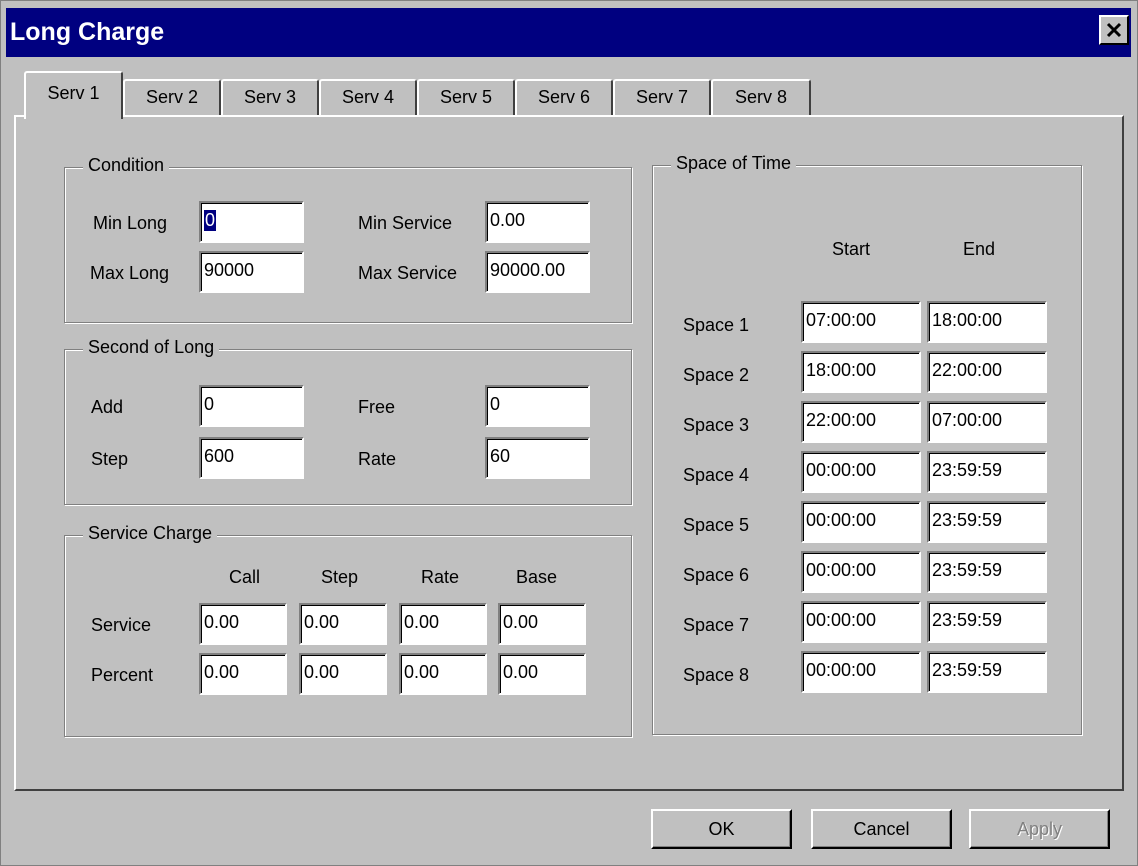 The width and height of the screenshot is (1138, 866). What do you see at coordinates (537, 577) in the screenshot?
I see `col-header-base: Base` at bounding box center [537, 577].